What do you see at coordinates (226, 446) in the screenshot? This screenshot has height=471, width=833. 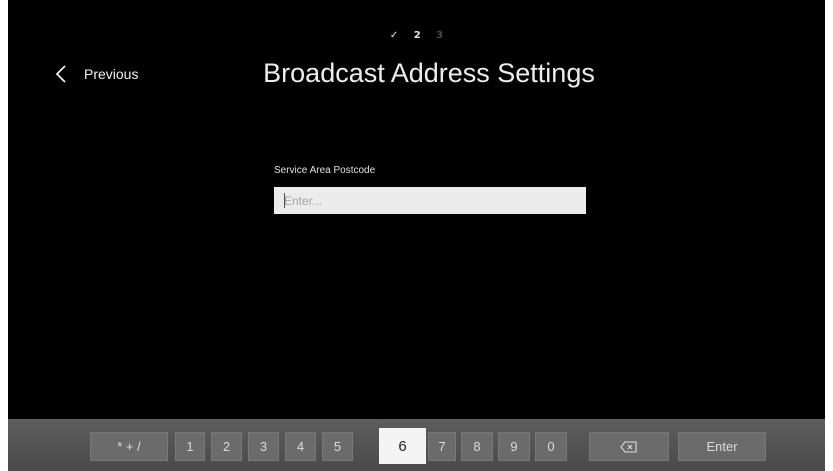 I see `key-2: 2` at bounding box center [226, 446].